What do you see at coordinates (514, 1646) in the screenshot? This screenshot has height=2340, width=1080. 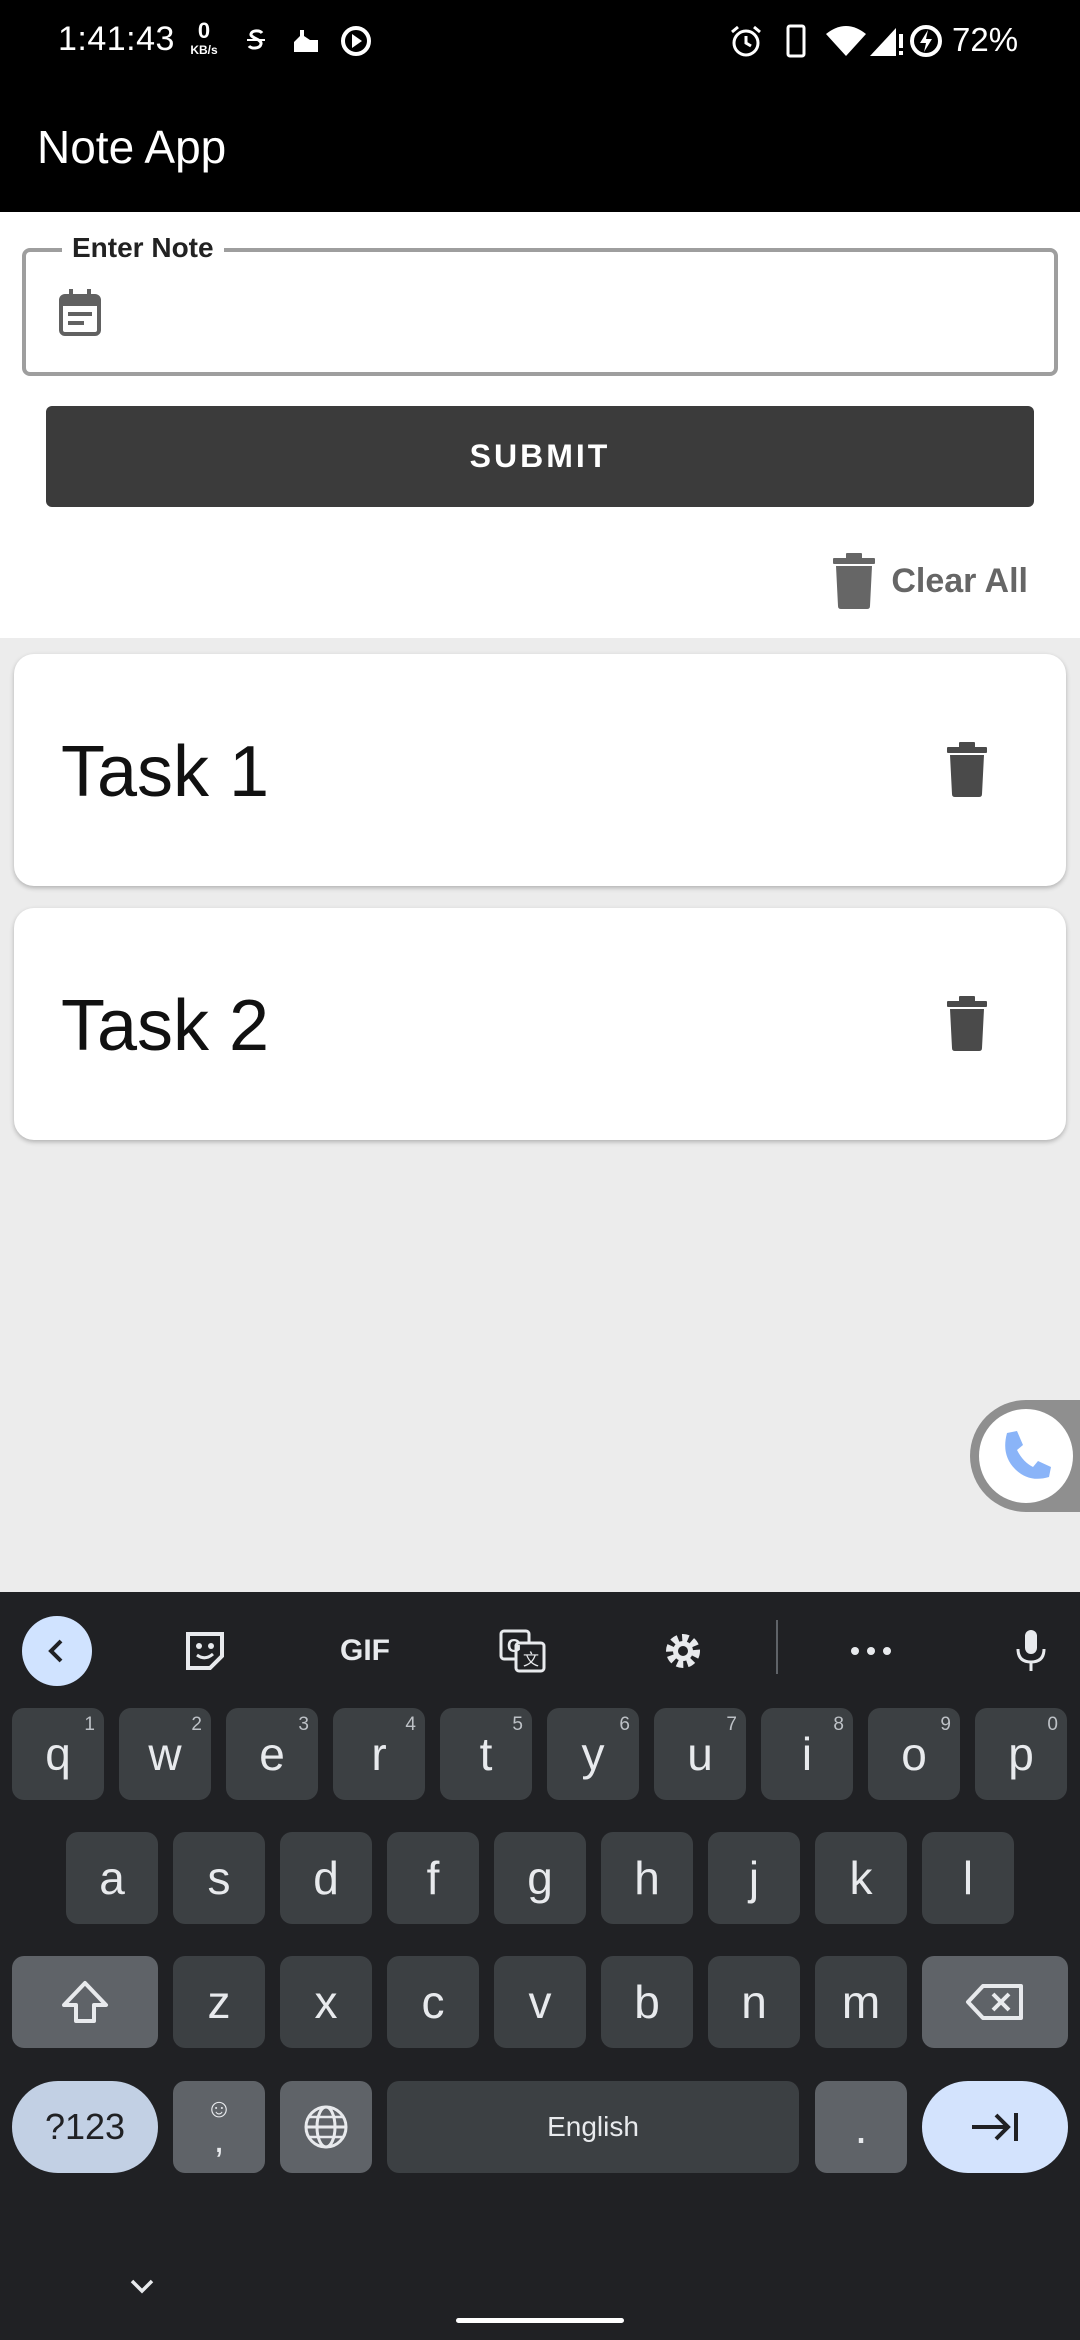 I see `svg-text: G` at bounding box center [514, 1646].